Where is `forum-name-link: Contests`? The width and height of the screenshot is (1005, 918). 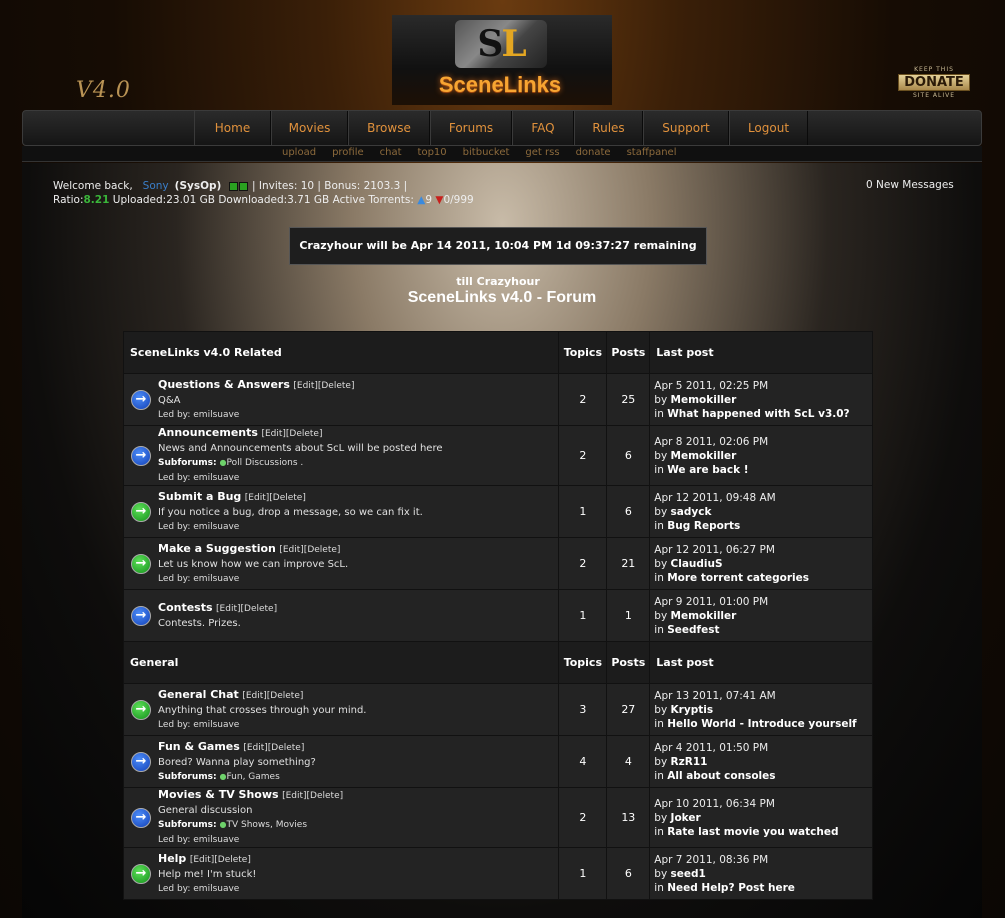 forum-name-link: Contests is located at coordinates (185, 607).